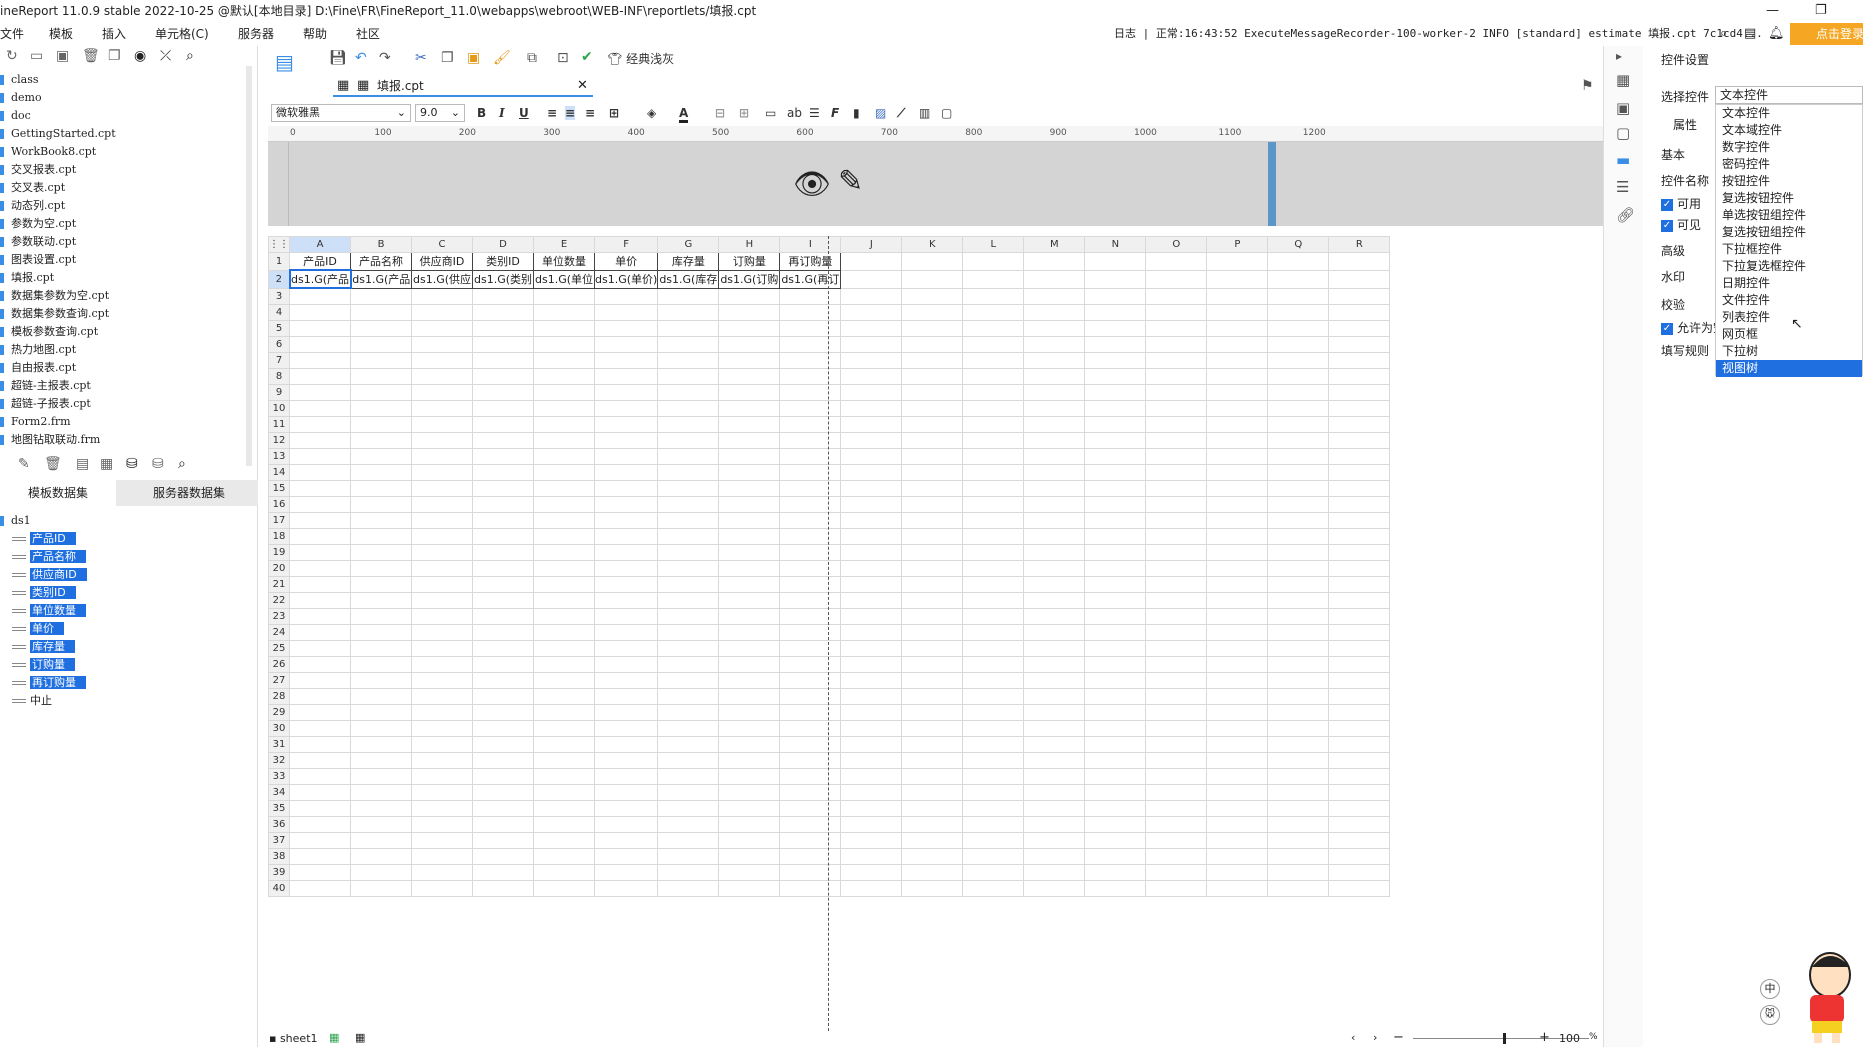 Image resolution: width=1863 pixels, height=1047 pixels. I want to click on control-option: 列表控件, so click(1789, 317).